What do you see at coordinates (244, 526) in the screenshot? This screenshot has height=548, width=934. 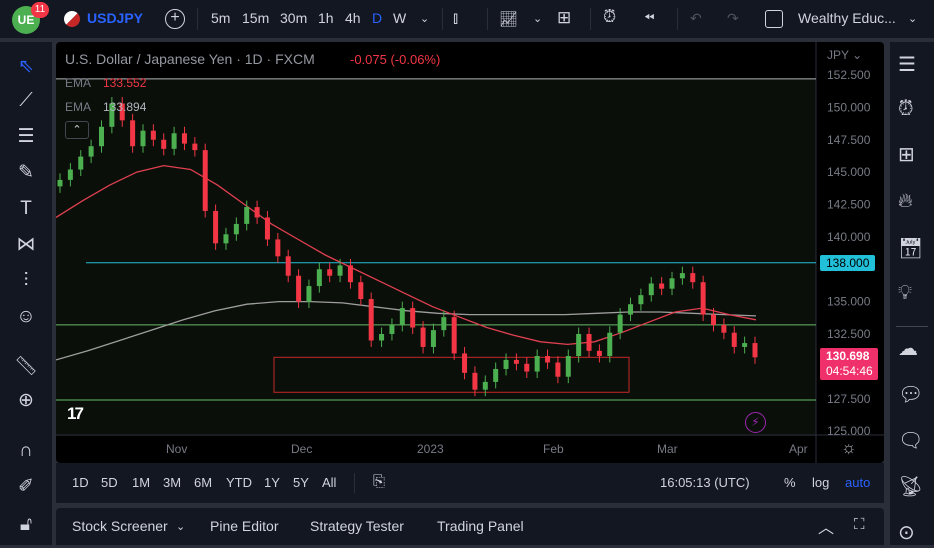 I see `tab-pine-editor: Pine Editor` at bounding box center [244, 526].